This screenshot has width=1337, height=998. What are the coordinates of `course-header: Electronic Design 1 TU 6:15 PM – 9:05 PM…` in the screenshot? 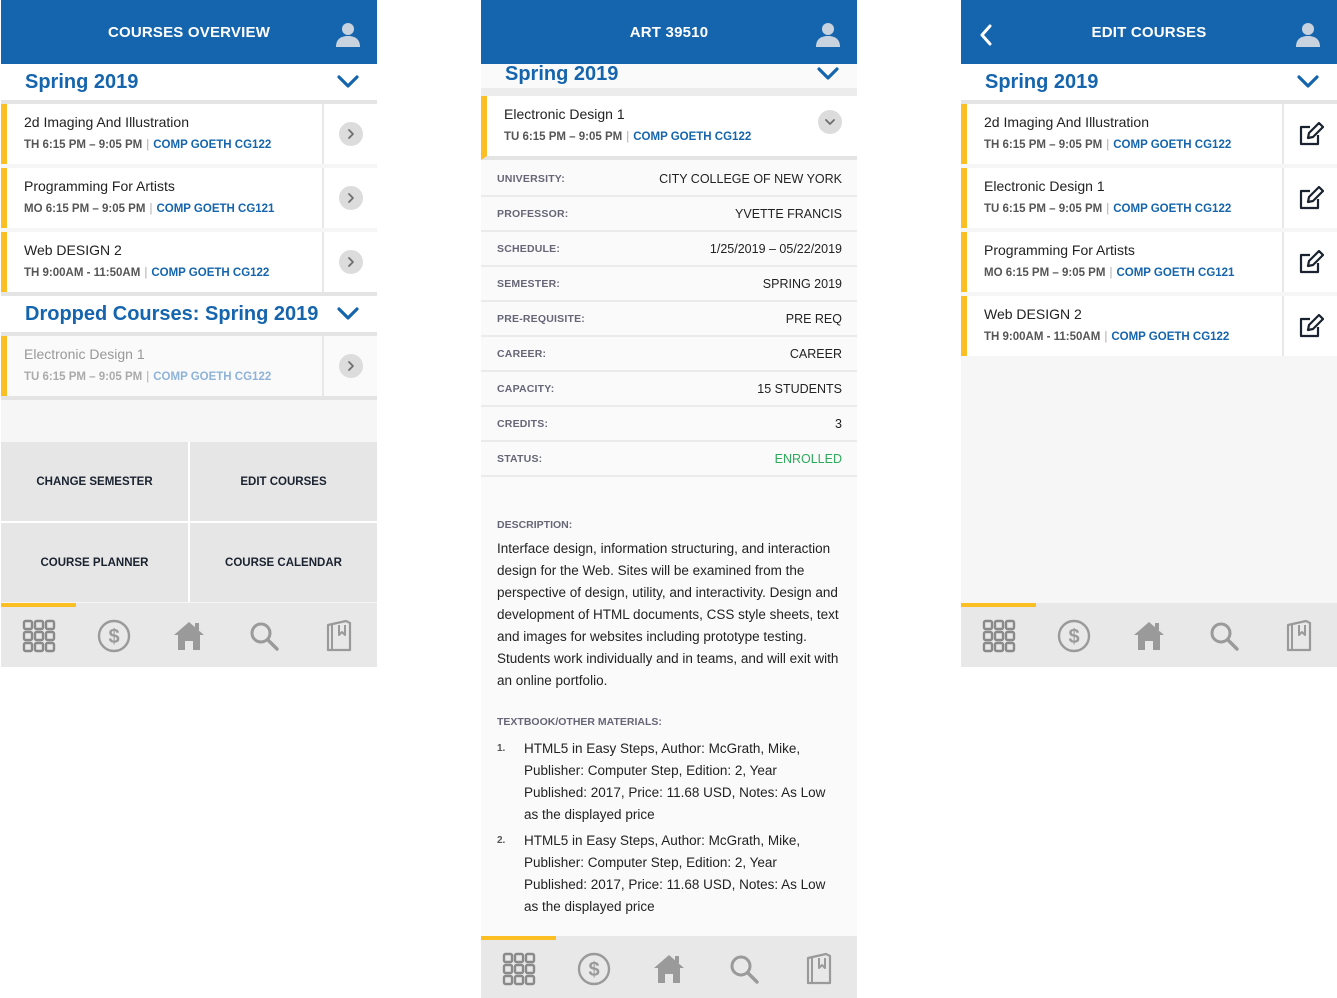 It's located at (669, 128).